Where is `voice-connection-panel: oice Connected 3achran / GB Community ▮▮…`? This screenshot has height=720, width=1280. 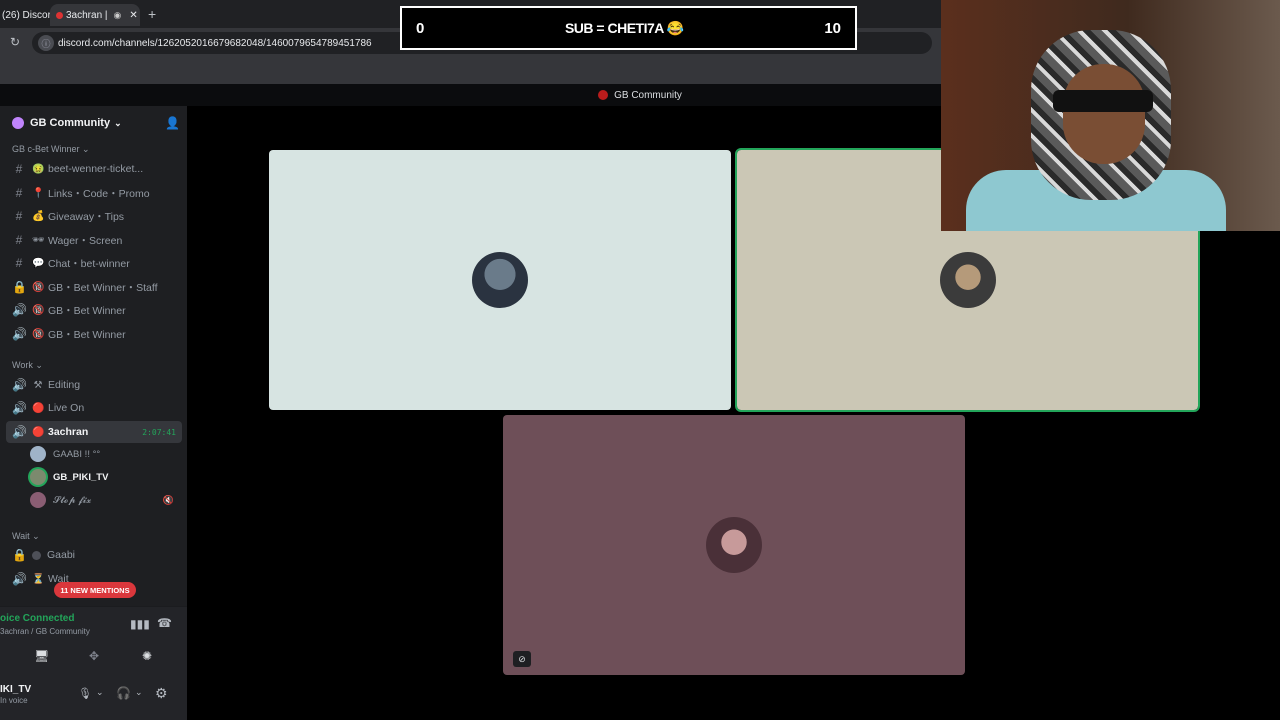
voice-connection-panel: oice Connected 3achran / GB Community ▮▮… is located at coordinates (93, 640).